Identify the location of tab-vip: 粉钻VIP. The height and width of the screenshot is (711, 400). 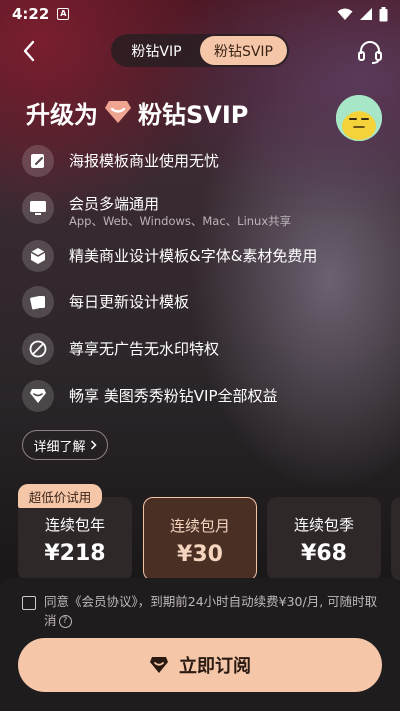
(156, 50).